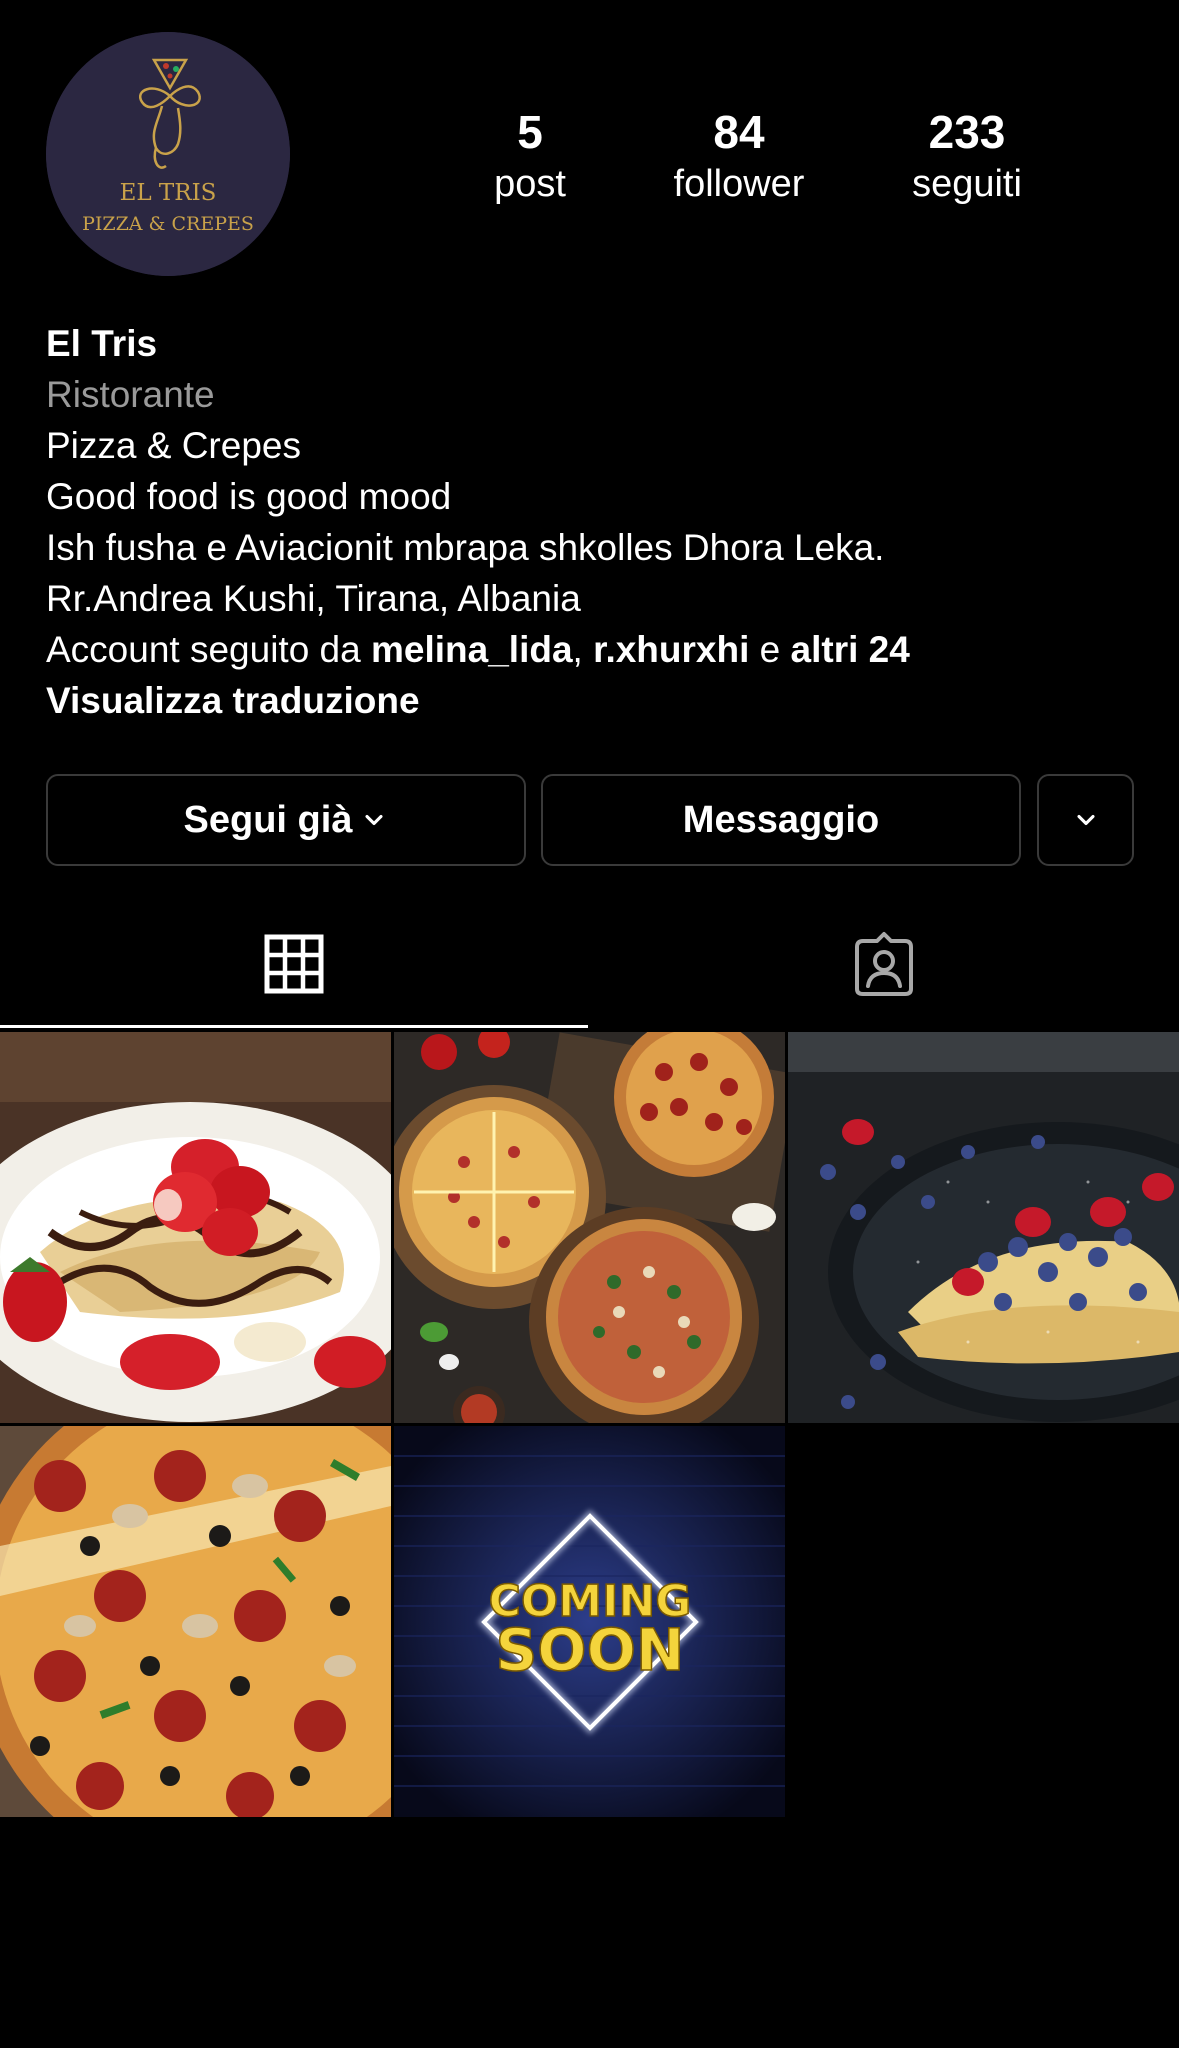 The image size is (1179, 2048). I want to click on followed-others: altri 24, so click(850, 649).